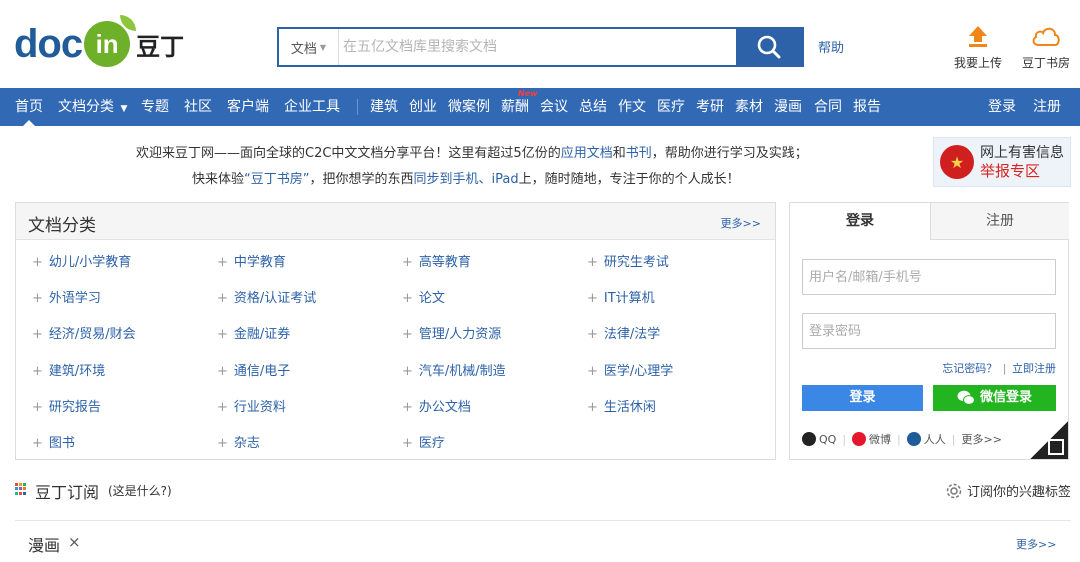 The height and width of the screenshot is (562, 1080). I want to click on report-line-2: 举报专区, so click(1010, 171).